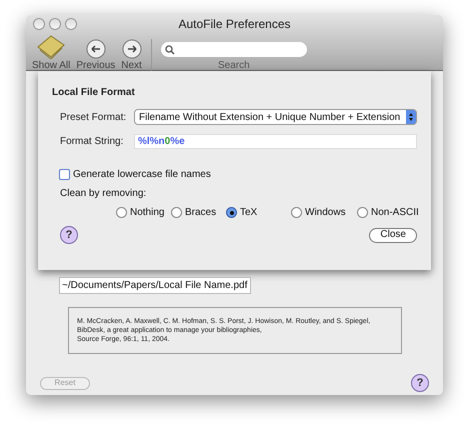 The width and height of the screenshot is (470, 433). I want to click on window-title: AutoFile Preferences, so click(234, 24).